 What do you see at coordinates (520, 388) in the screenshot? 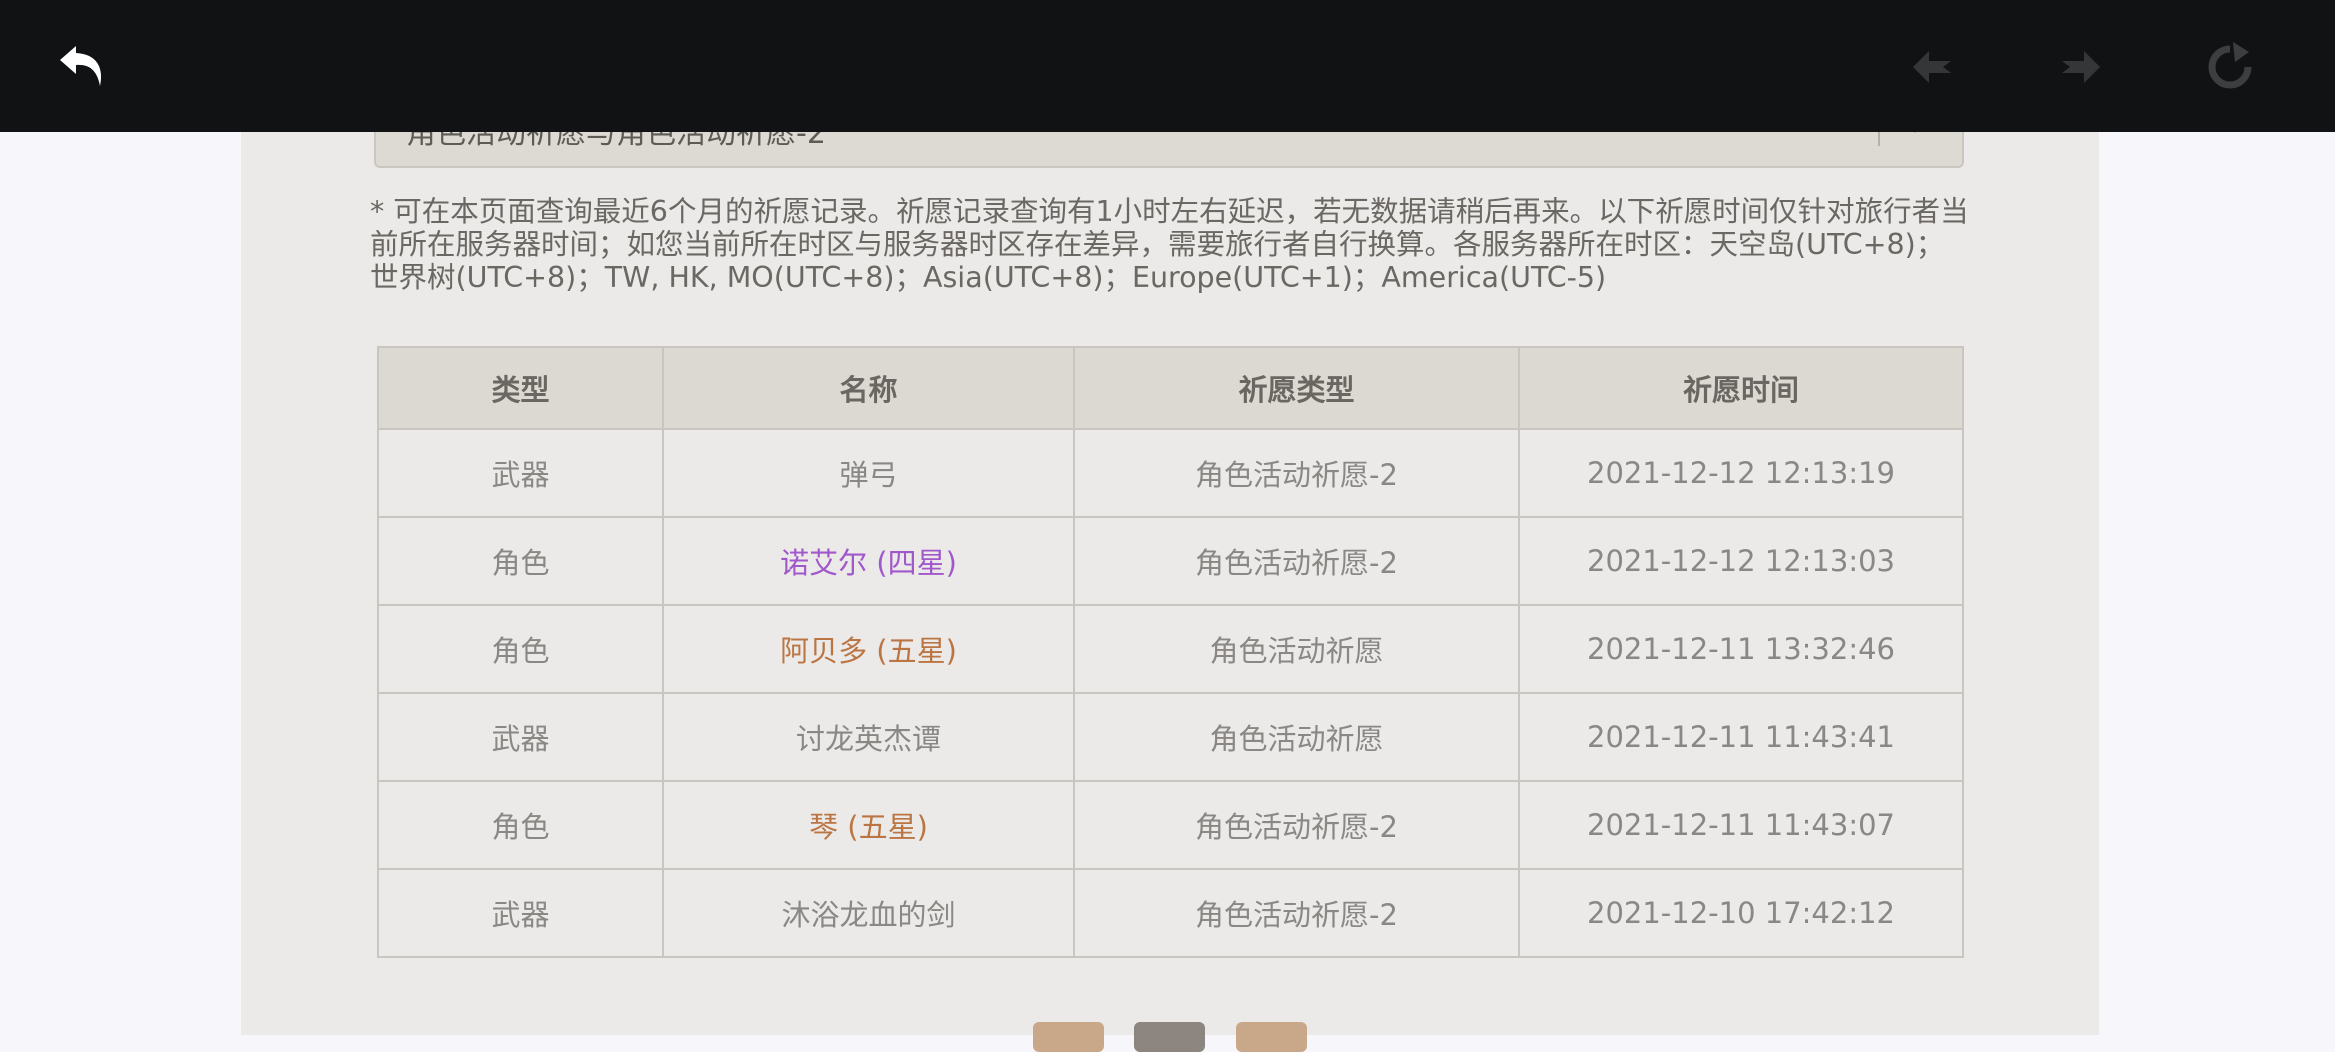
I see `header-type: 类型` at bounding box center [520, 388].